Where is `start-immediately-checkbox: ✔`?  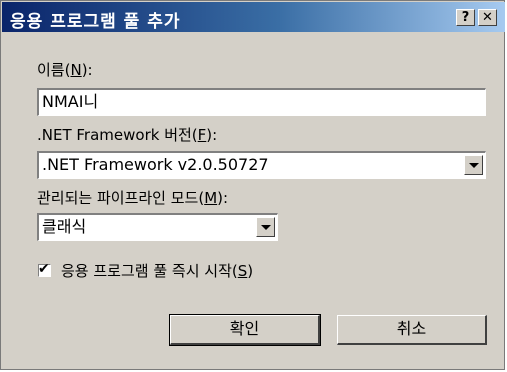
start-immediately-checkbox: ✔ is located at coordinates (44, 269).